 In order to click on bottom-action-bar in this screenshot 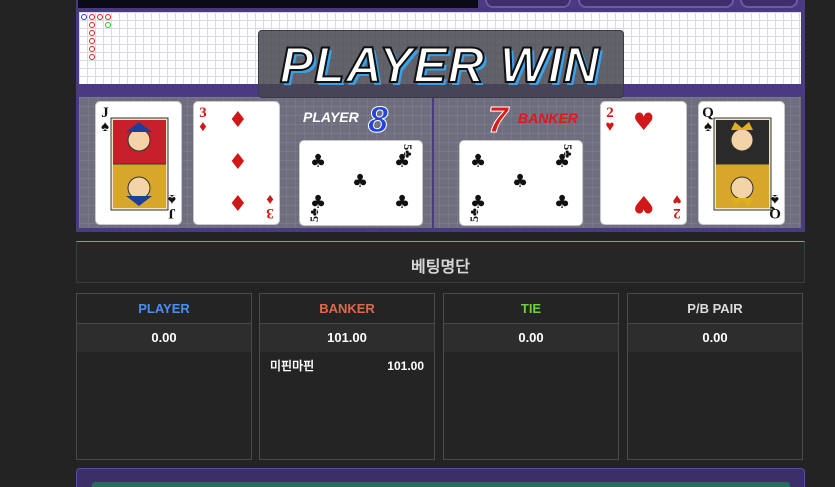, I will do `click(441, 484)`.